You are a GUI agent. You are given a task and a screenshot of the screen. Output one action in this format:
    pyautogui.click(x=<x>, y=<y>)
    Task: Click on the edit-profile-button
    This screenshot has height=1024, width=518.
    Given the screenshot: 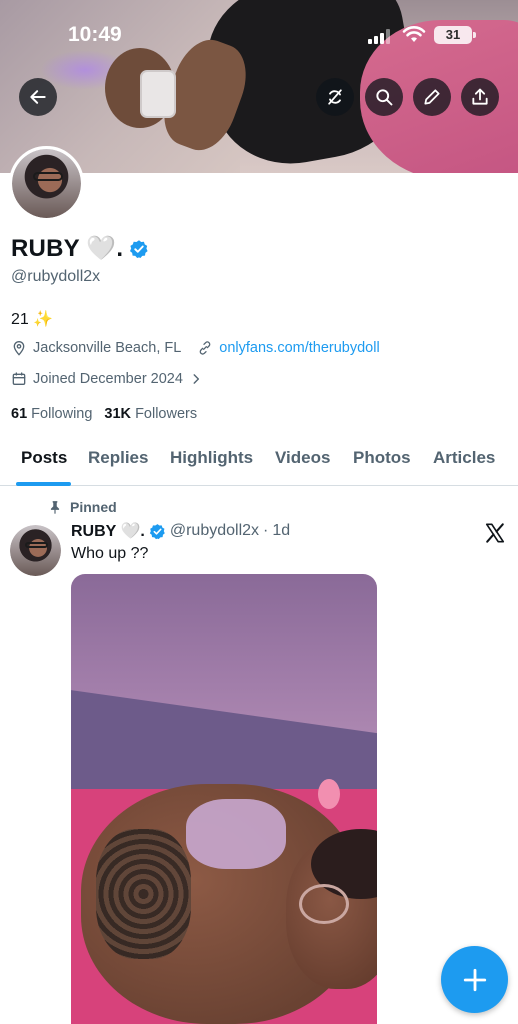 What is the action you would take?
    pyautogui.click(x=432, y=97)
    